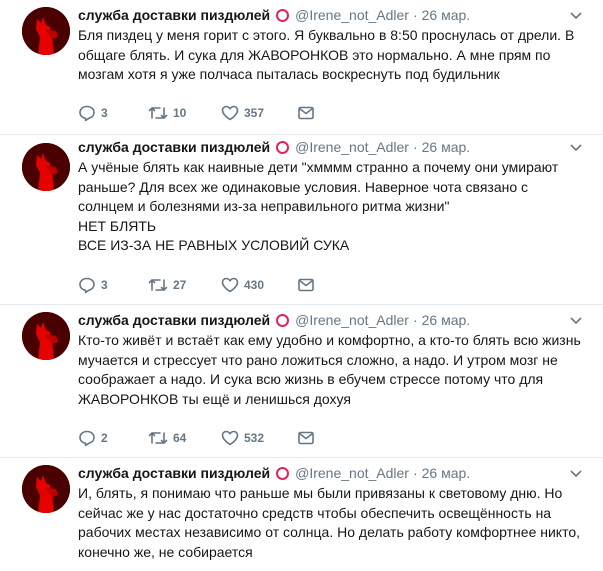 This screenshot has height=571, width=603. Describe the element at coordinates (113, 438) in the screenshot. I see `reply-button: 2` at that location.